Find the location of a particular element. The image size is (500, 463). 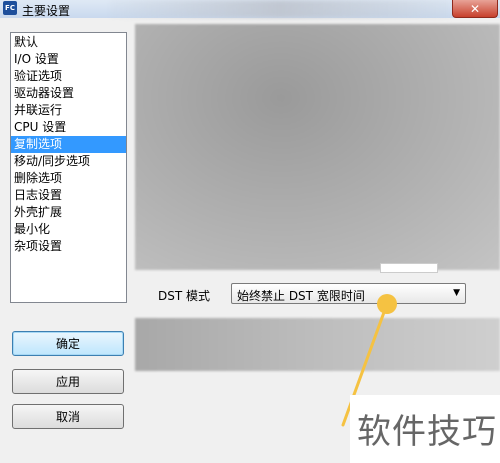

blurred-titlebar-region is located at coordinates (280, 9).